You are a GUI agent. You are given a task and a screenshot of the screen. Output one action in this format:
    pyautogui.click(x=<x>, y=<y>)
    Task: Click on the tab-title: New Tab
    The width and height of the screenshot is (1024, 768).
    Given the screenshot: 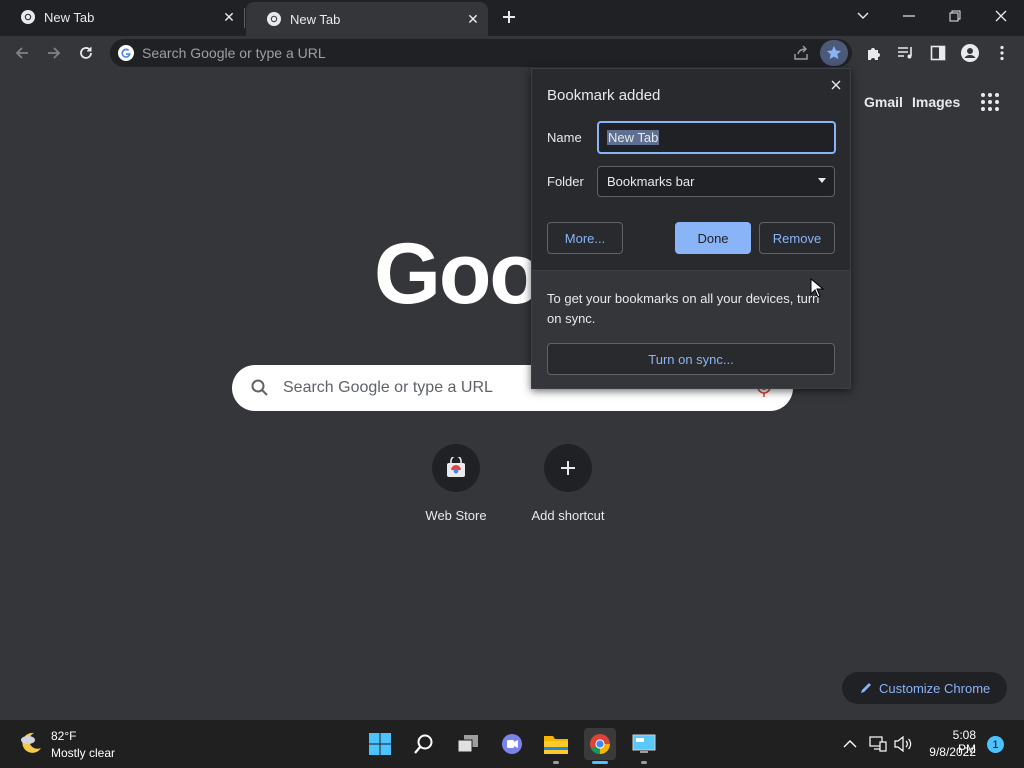 What is the action you would take?
    pyautogui.click(x=69, y=17)
    